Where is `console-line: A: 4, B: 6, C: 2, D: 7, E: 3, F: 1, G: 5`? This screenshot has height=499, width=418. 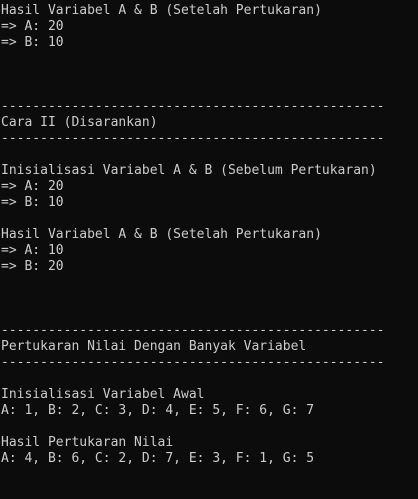 console-line: A: 4, B: 6, C: 2, D: 7, E: 3, F: 1, G: 5 is located at coordinates (158, 458).